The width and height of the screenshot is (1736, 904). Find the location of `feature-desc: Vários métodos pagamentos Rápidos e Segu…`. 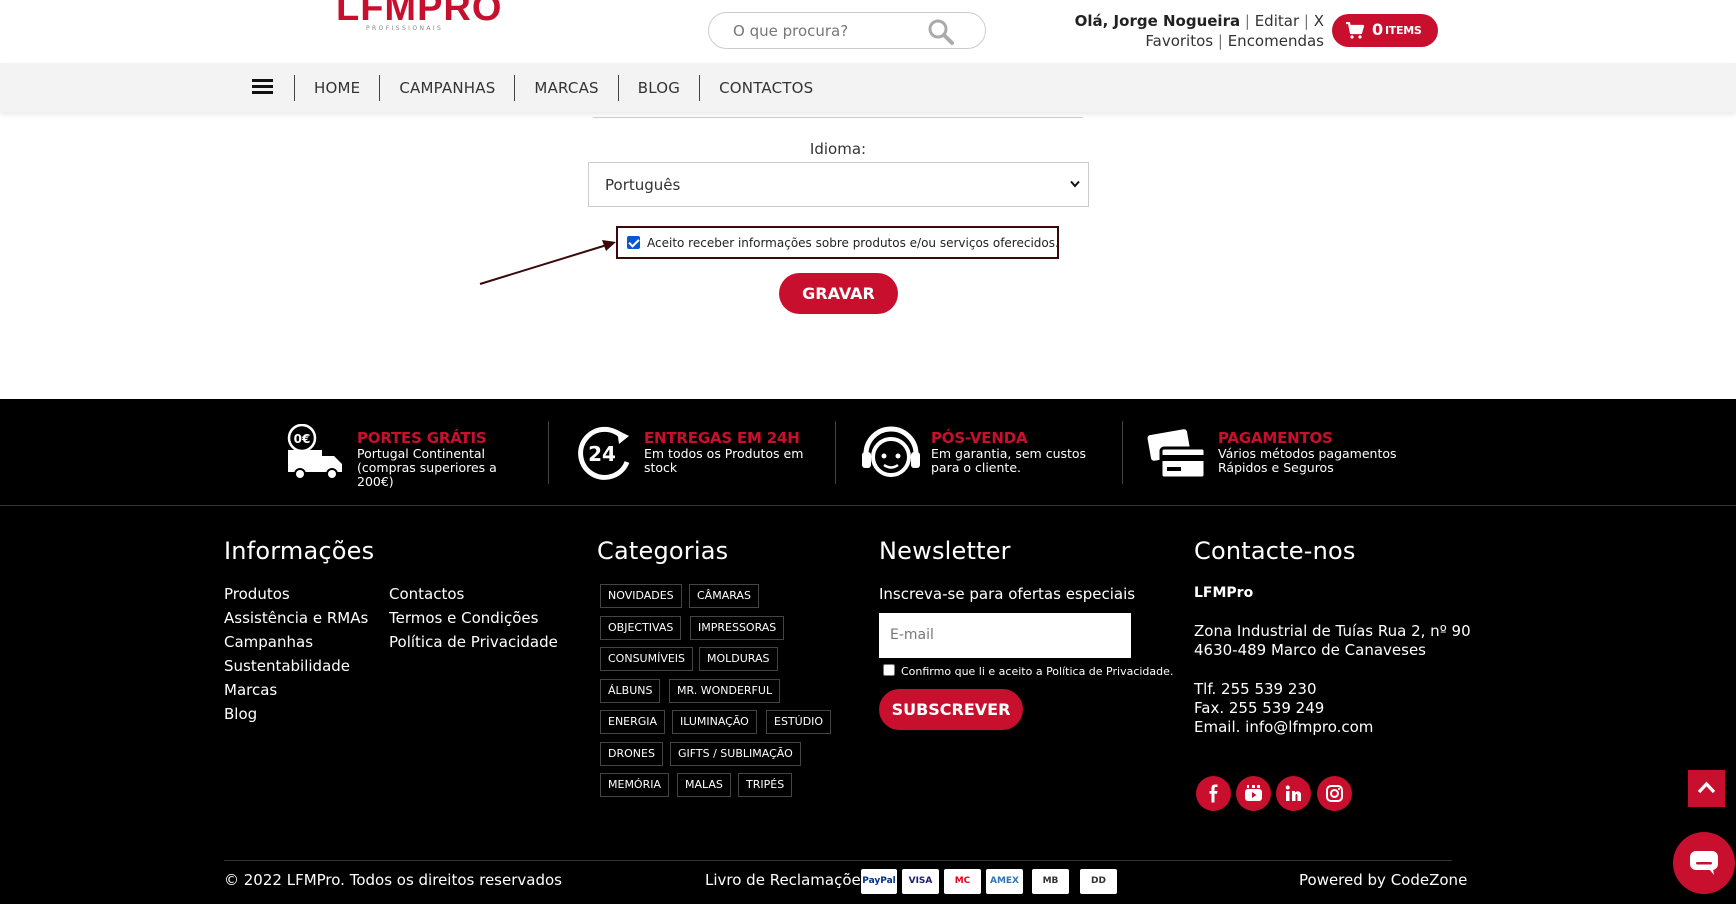

feature-desc: Vários métodos pagamentos Rápidos e Segu… is located at coordinates (1307, 460).